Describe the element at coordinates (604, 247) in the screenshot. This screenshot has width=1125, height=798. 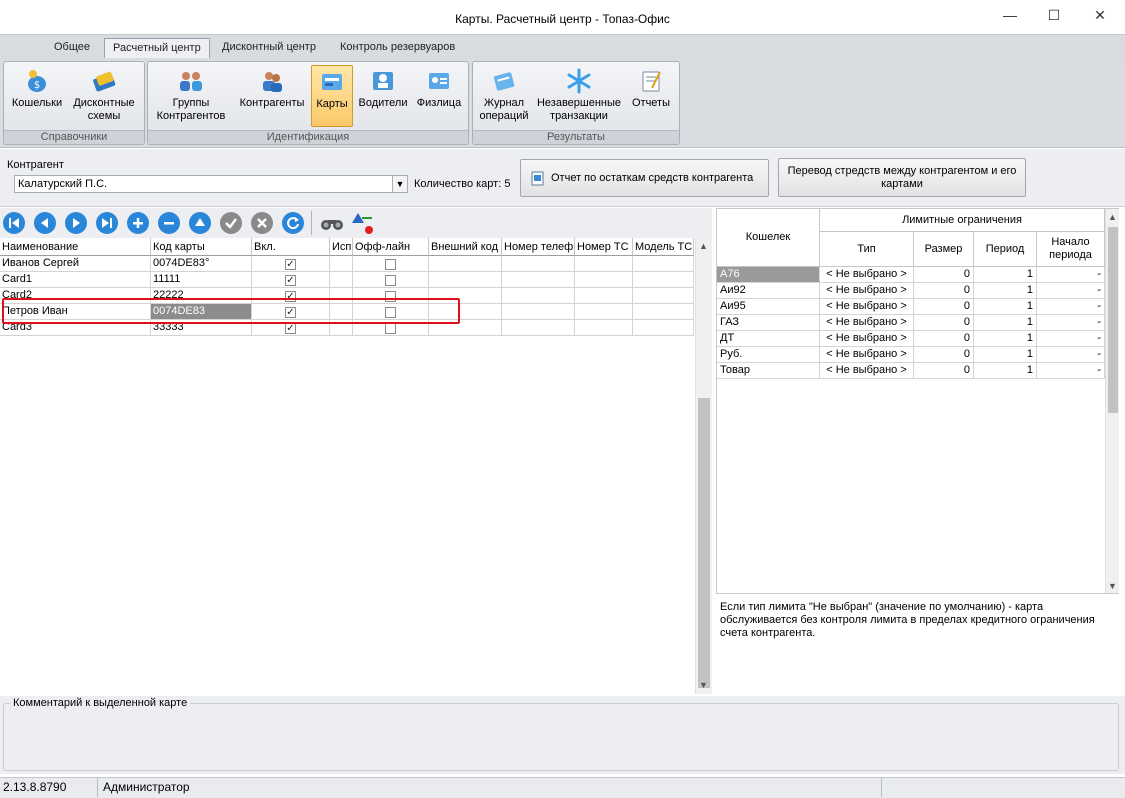
I see `column-header-vehicle-number: Номер ТС` at that location.